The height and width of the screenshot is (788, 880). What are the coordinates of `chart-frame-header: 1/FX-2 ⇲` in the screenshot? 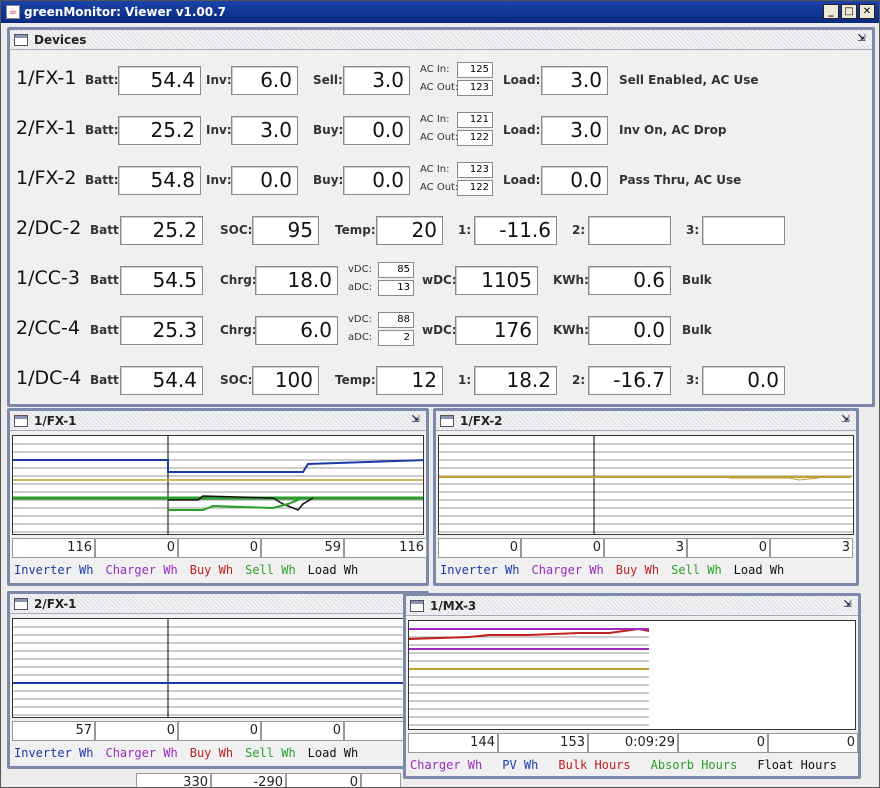 It's located at (646, 421).